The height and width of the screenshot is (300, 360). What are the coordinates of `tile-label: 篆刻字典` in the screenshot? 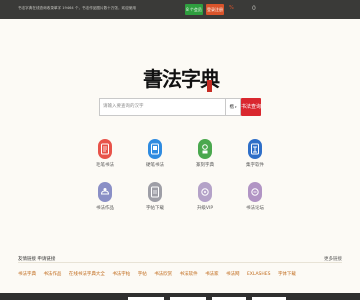 It's located at (205, 165).